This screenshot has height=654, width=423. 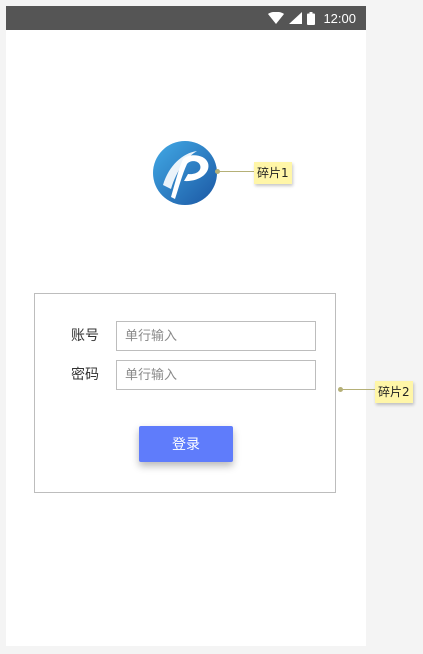 I want to click on p-logo-icon, so click(x=185, y=173).